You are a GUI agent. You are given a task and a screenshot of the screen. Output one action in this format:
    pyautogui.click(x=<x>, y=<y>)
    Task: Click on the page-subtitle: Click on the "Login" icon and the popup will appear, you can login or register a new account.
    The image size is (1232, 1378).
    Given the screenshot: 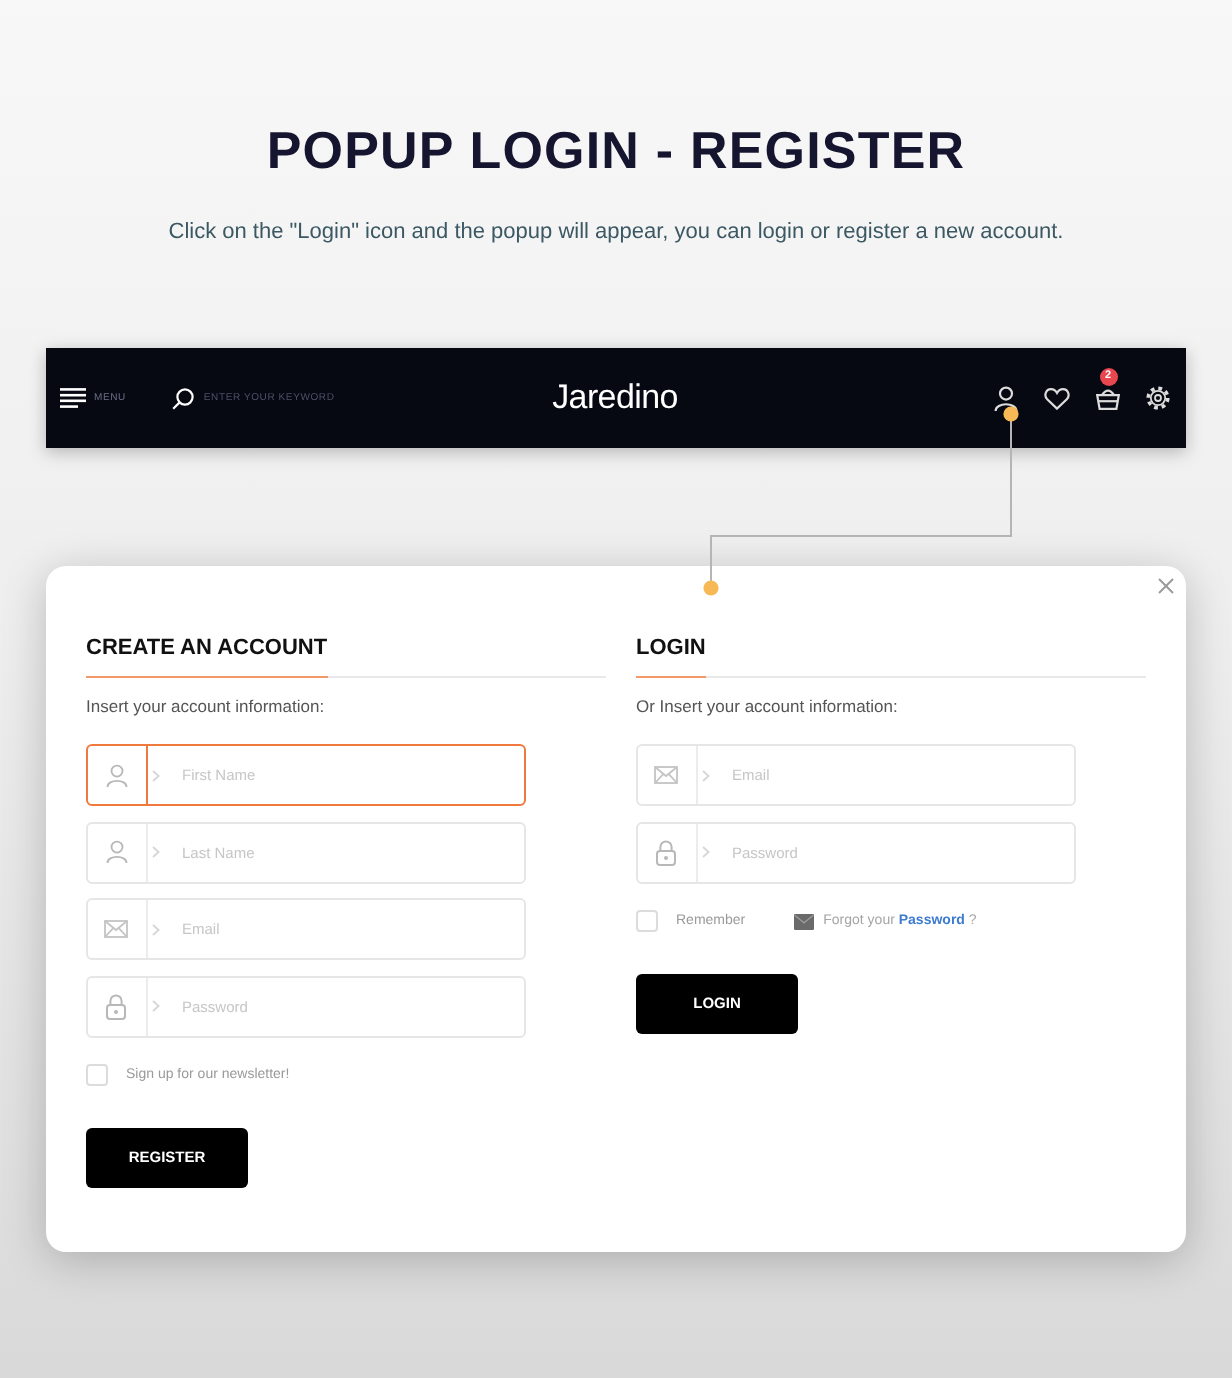 What is the action you would take?
    pyautogui.click(x=616, y=232)
    